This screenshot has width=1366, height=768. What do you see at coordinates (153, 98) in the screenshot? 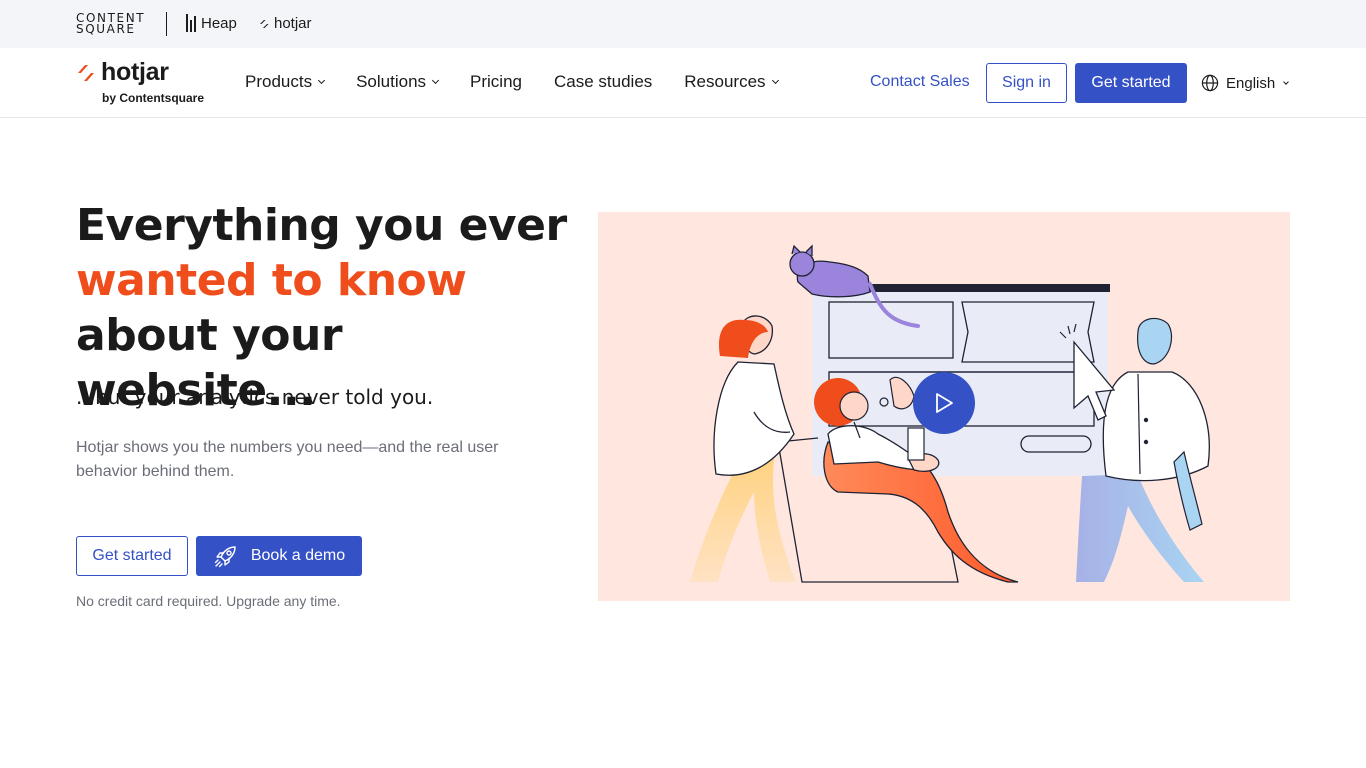
I see `hotjar-logo-byline: by Contentsquare` at bounding box center [153, 98].